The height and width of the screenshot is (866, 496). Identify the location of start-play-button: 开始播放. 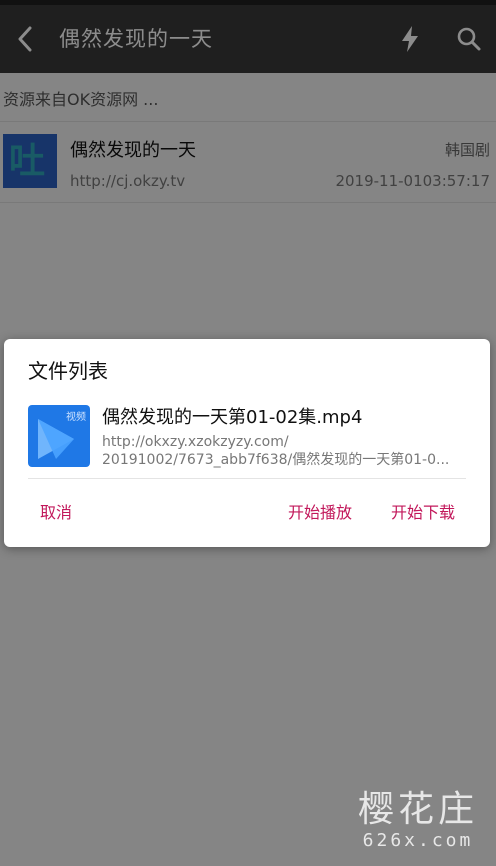
(320, 511).